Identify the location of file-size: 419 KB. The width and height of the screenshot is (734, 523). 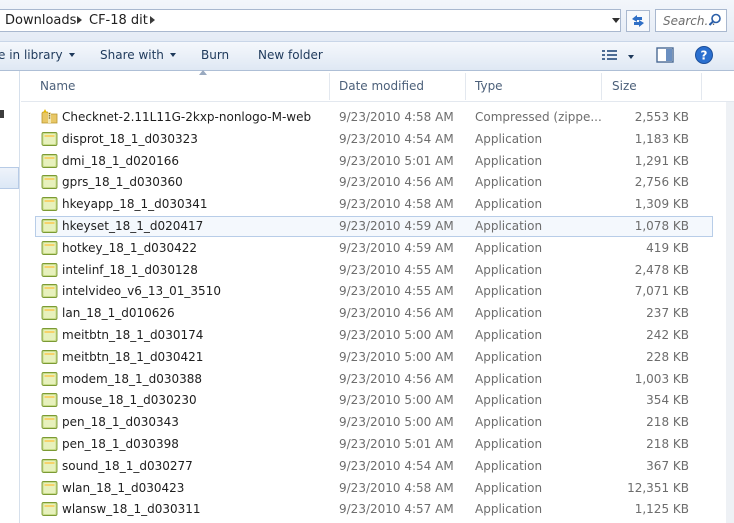
(667, 247).